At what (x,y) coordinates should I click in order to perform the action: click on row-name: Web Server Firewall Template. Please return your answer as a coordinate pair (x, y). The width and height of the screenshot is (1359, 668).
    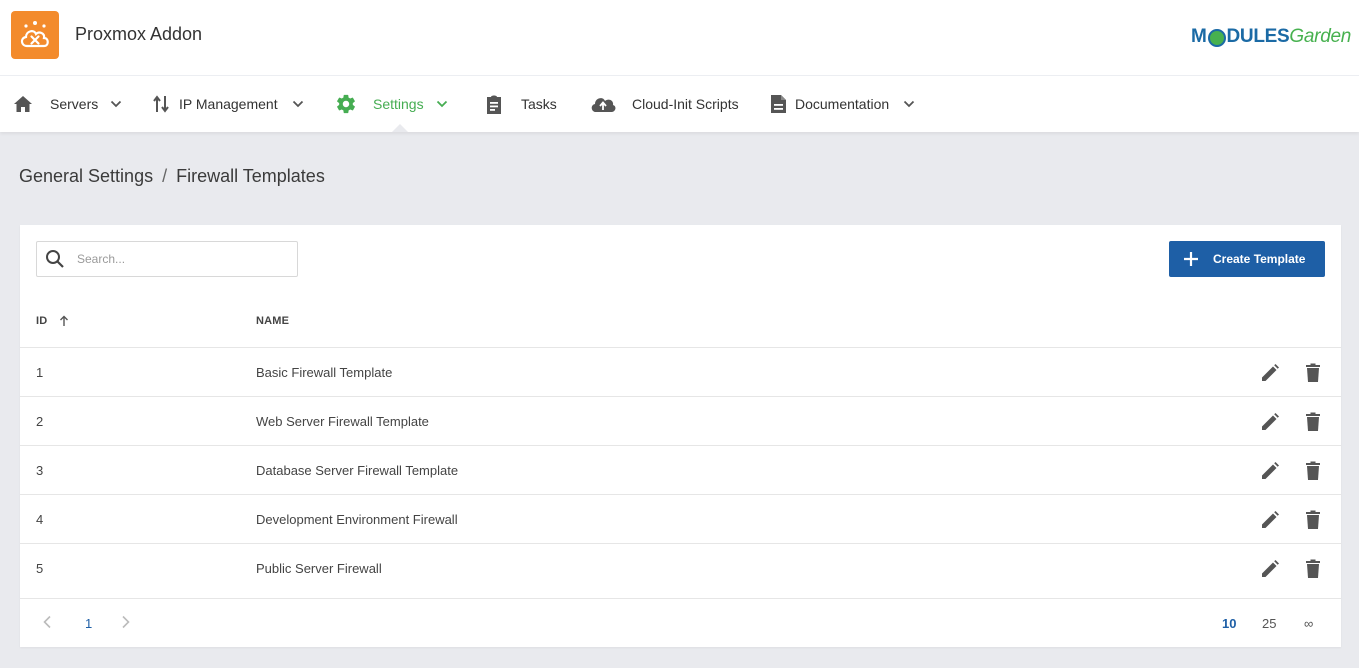
    Looking at the image, I should click on (342, 421).